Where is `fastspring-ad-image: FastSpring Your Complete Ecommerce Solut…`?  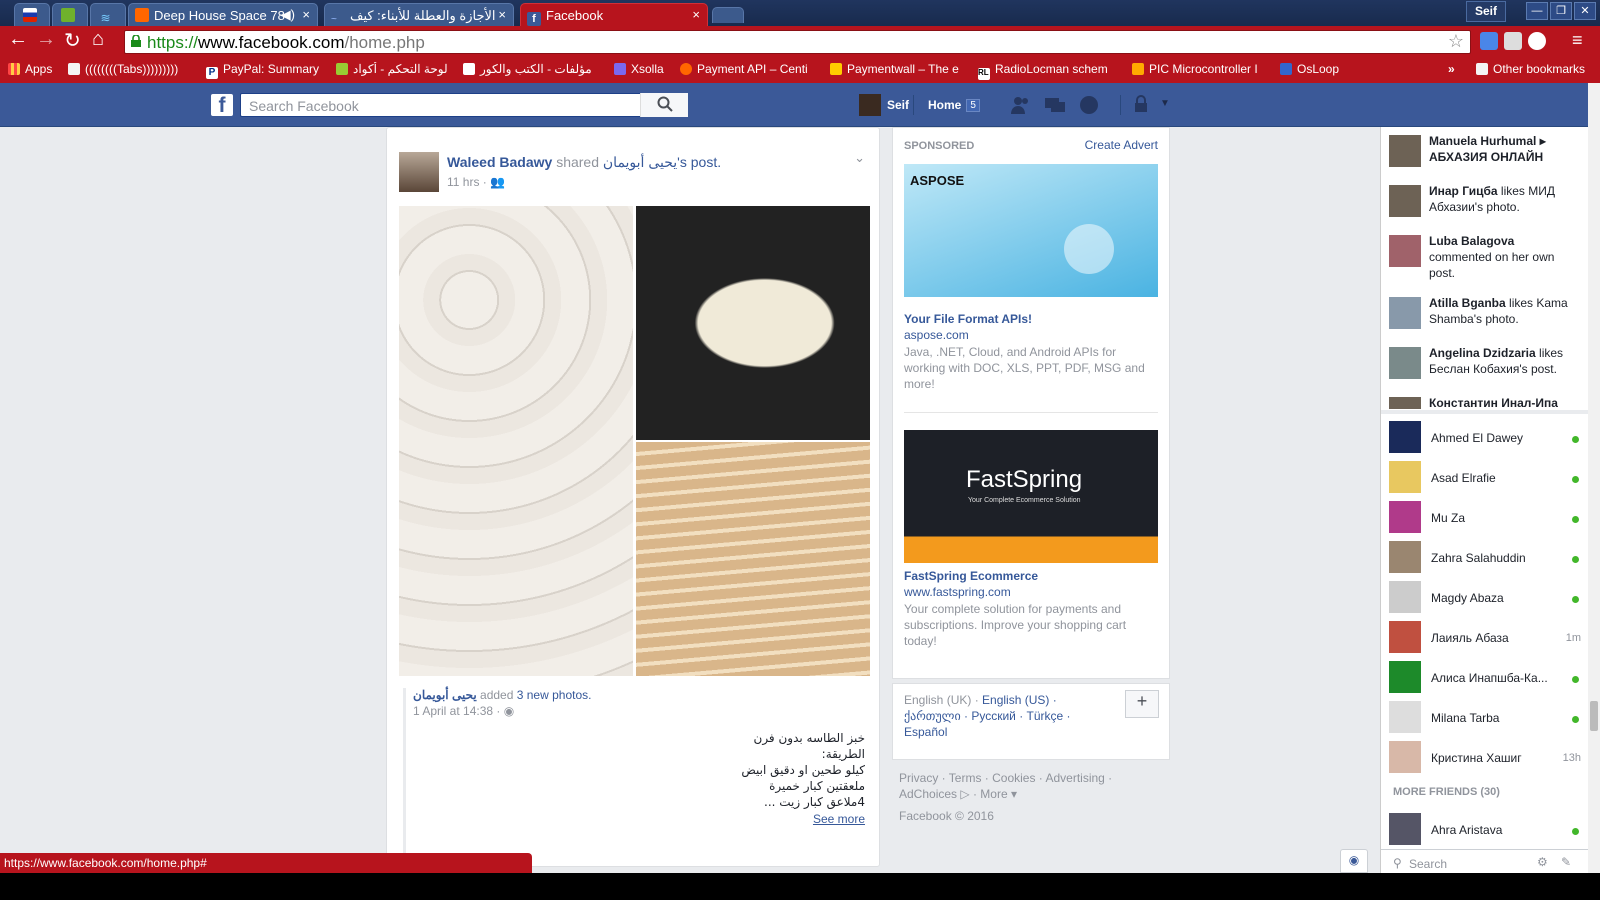
fastspring-ad-image: FastSpring Your Complete Ecommerce Solut… is located at coordinates (1031, 496).